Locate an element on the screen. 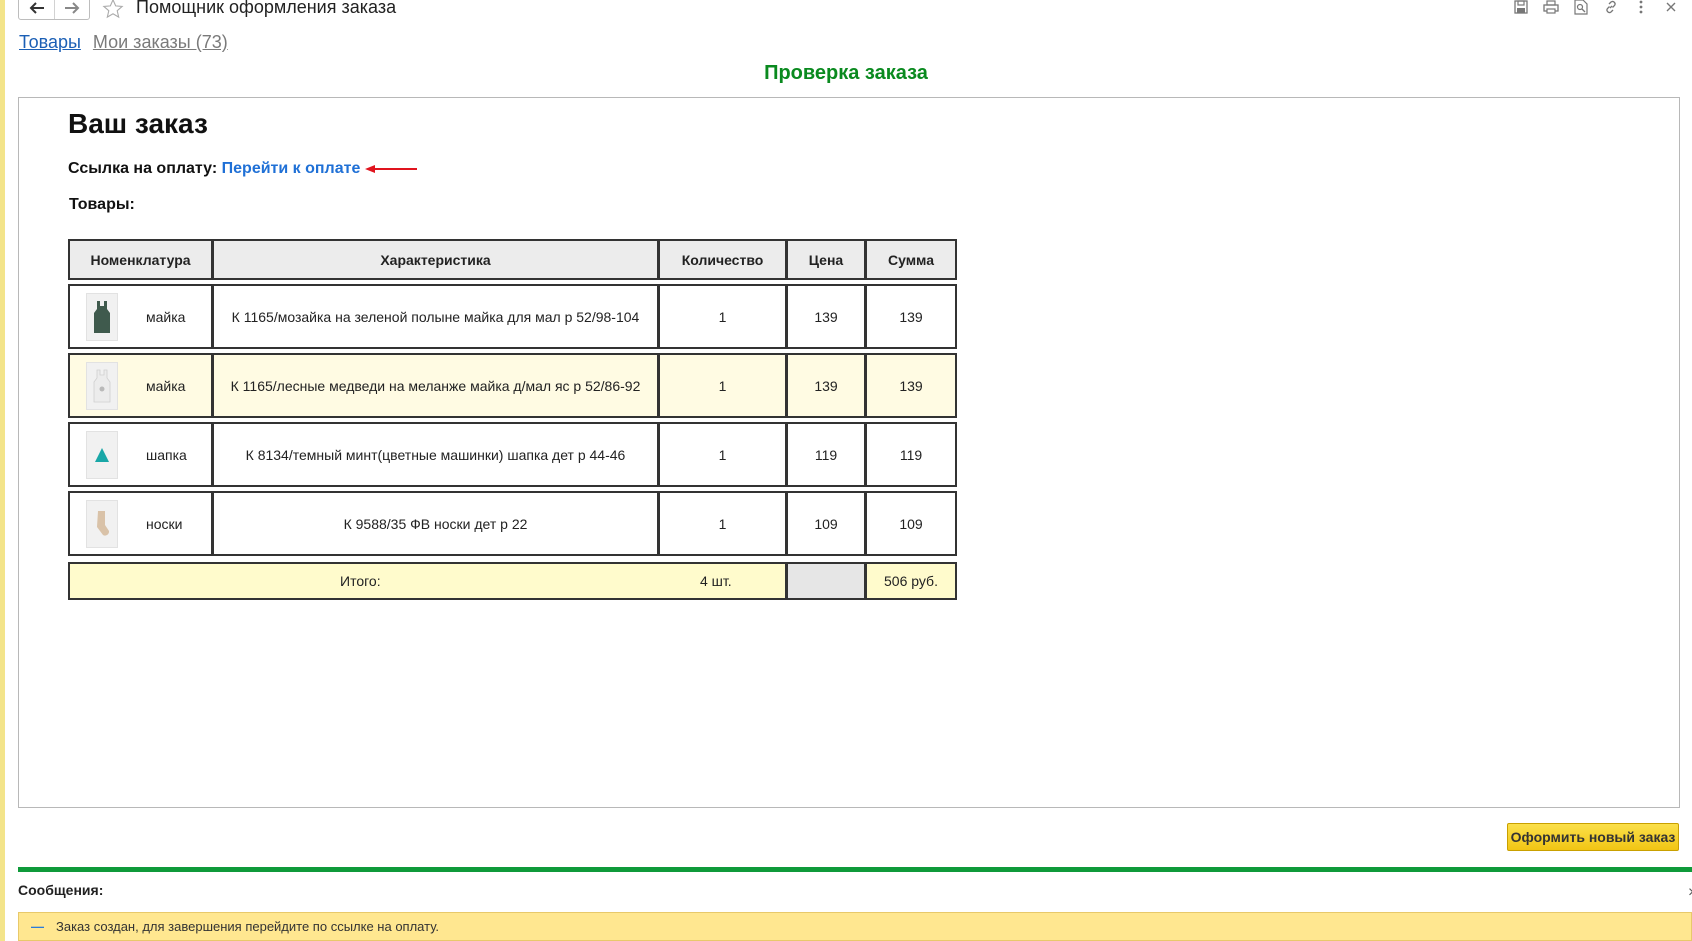  preview-icon is located at coordinates (1581, 7).